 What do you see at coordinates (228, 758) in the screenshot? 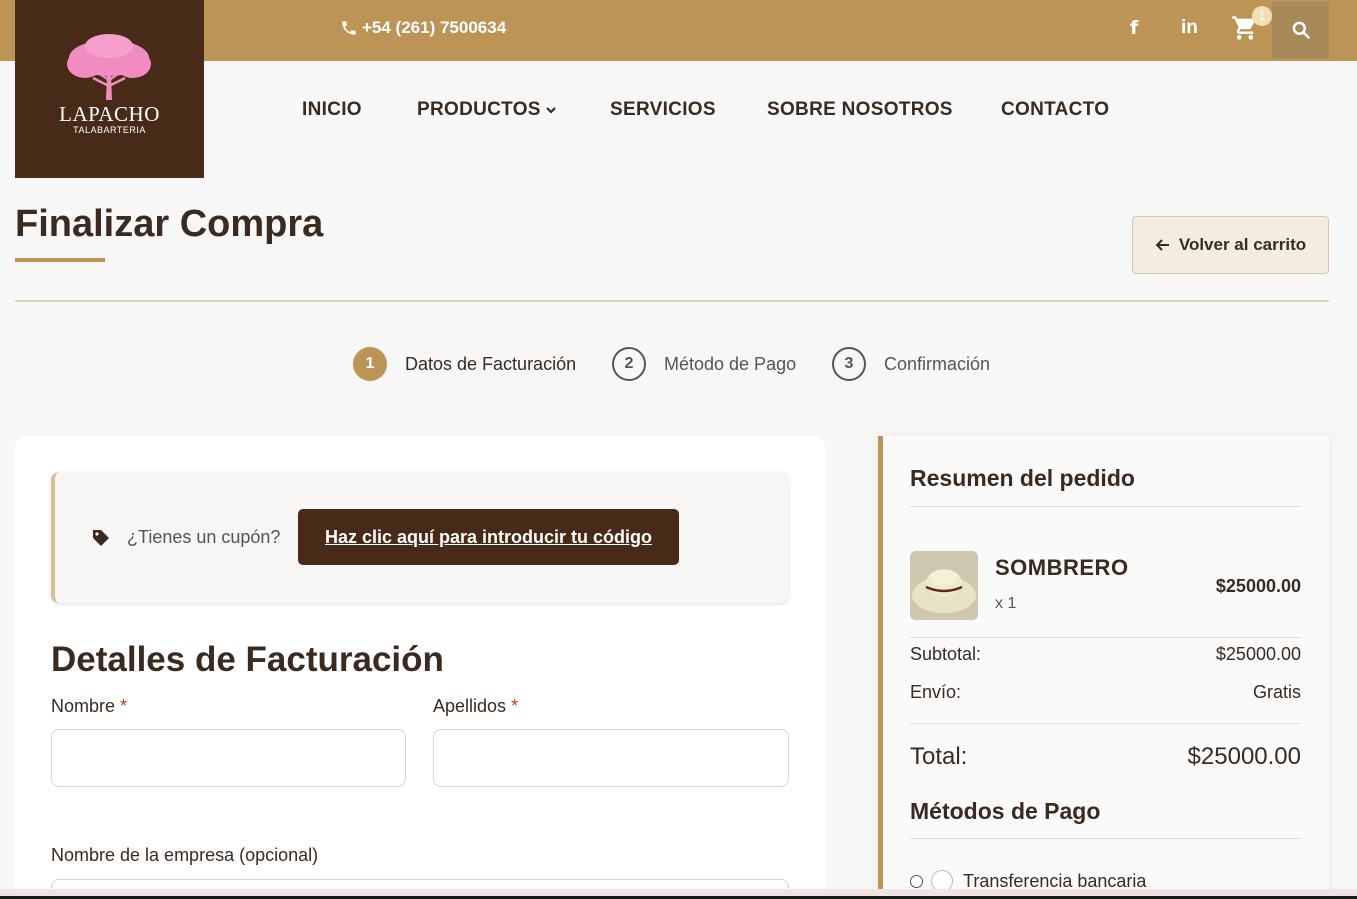
I see `first-name-field` at bounding box center [228, 758].